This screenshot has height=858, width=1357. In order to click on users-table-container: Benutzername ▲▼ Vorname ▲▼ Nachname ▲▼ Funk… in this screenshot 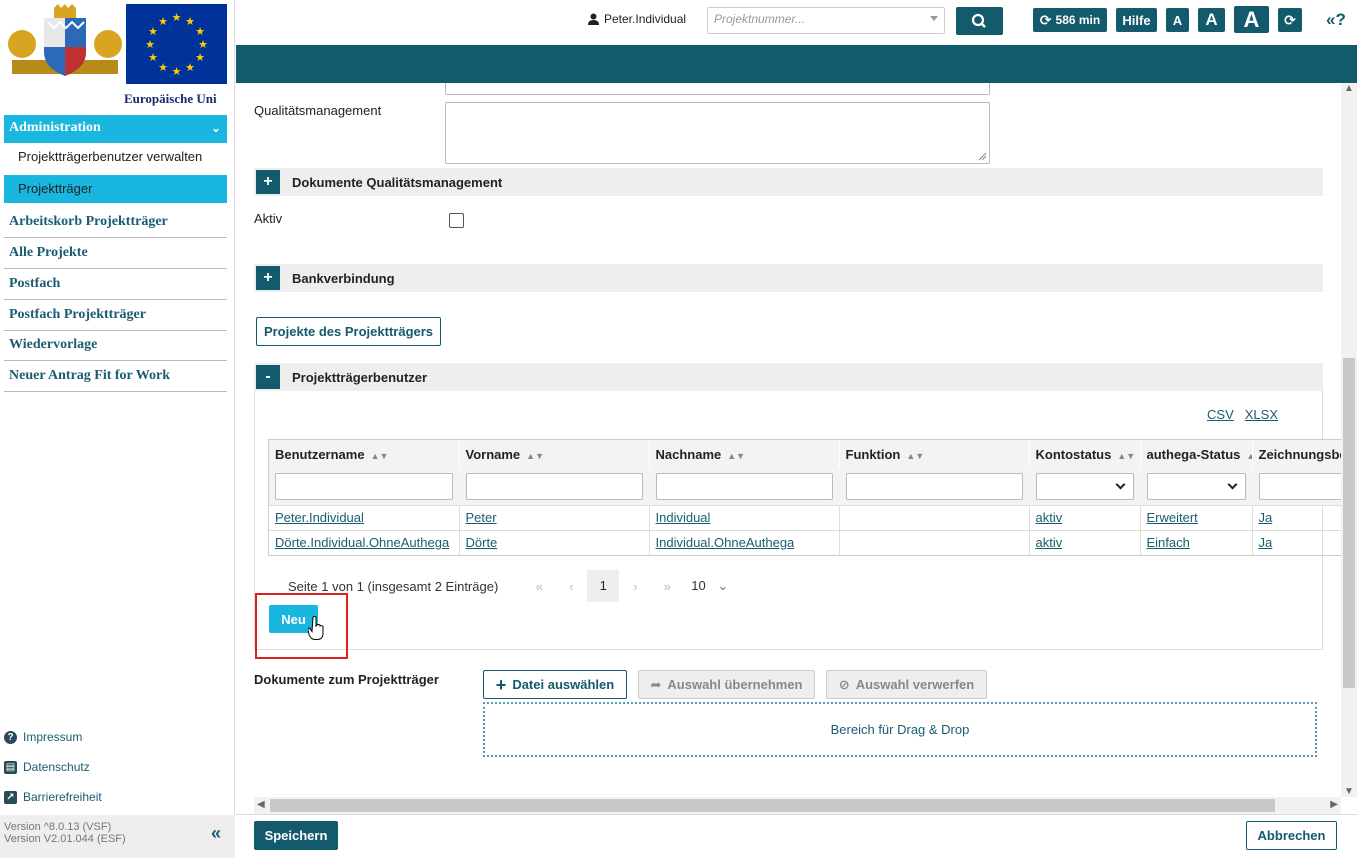, I will do `click(804, 497)`.